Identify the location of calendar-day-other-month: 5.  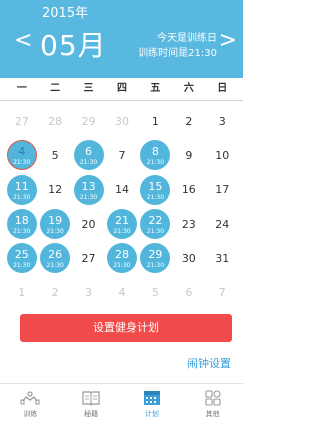
(155, 292).